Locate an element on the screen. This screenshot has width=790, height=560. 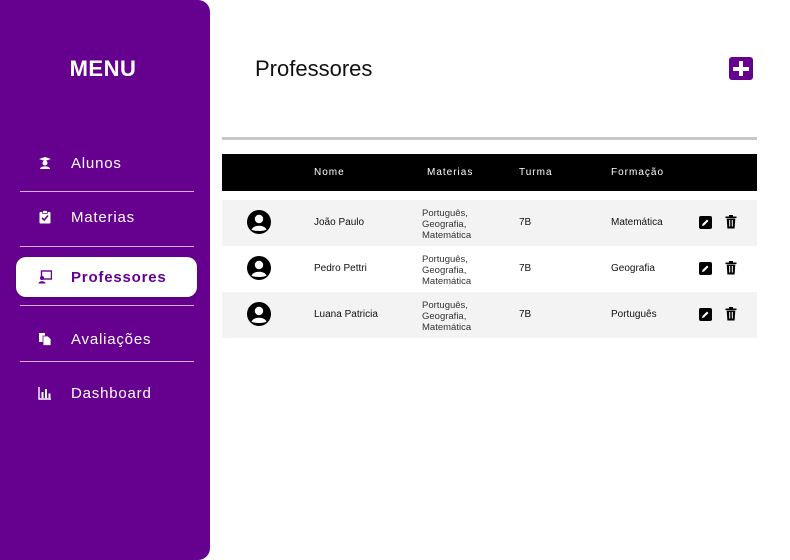
sidebar-item-professores: Professores is located at coordinates (106, 277).